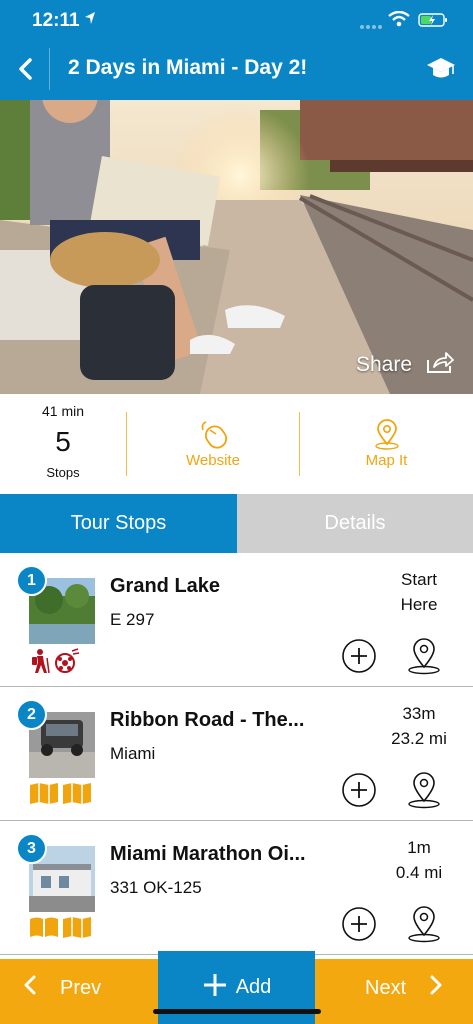 The width and height of the screenshot is (473, 1024). What do you see at coordinates (440, 364) in the screenshot?
I see `share-icon` at bounding box center [440, 364].